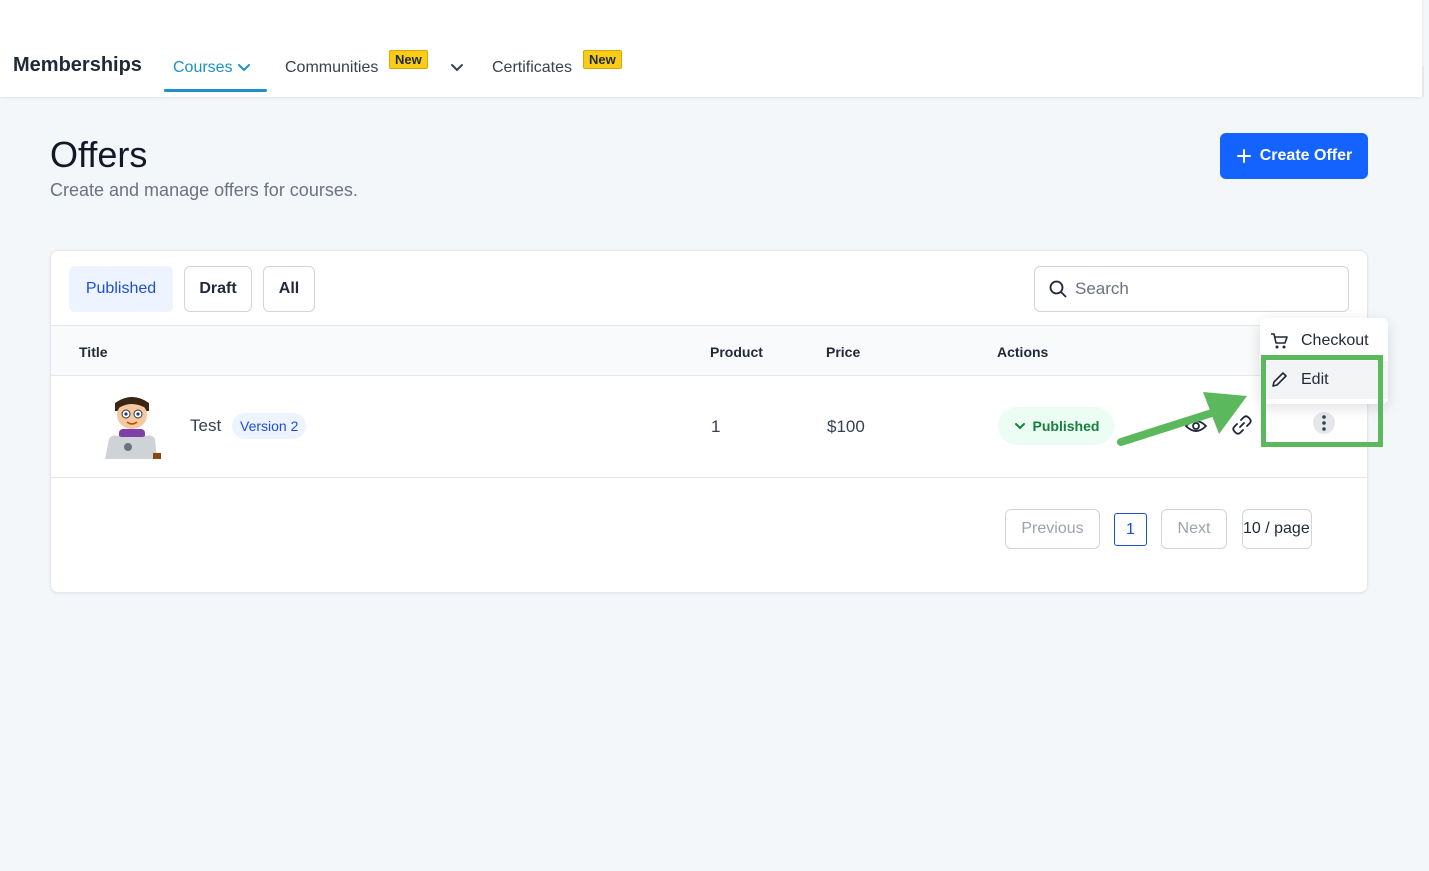 The width and height of the screenshot is (1429, 871). What do you see at coordinates (1277, 529) in the screenshot?
I see `page-size-select: 10 / page` at bounding box center [1277, 529].